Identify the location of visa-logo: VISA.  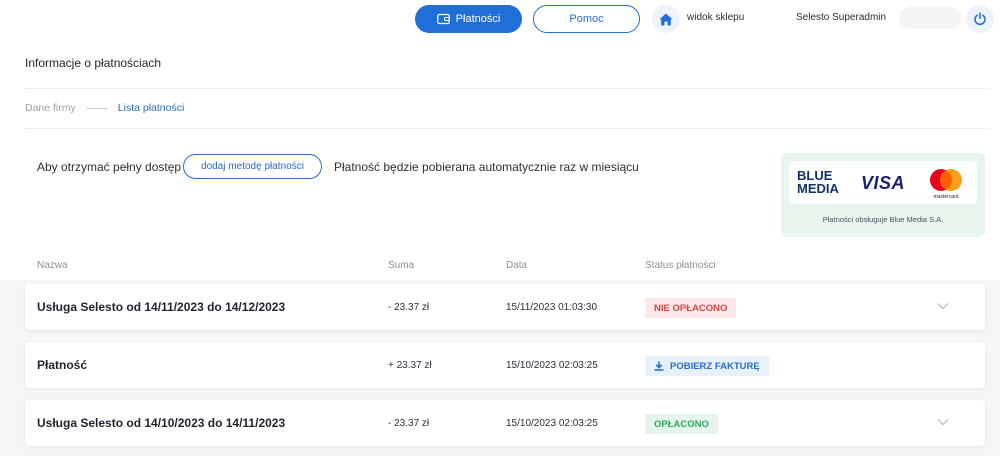
(883, 183).